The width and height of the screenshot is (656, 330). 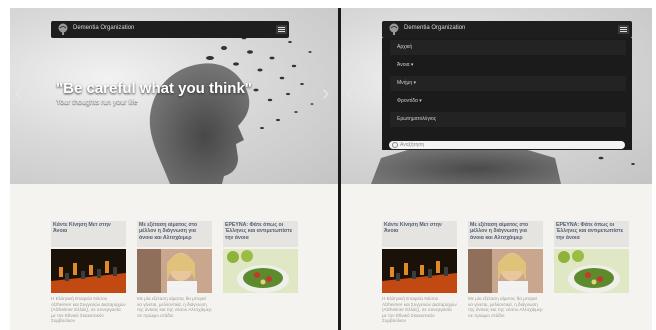 I want to click on top-border, so click(x=328, y=4).